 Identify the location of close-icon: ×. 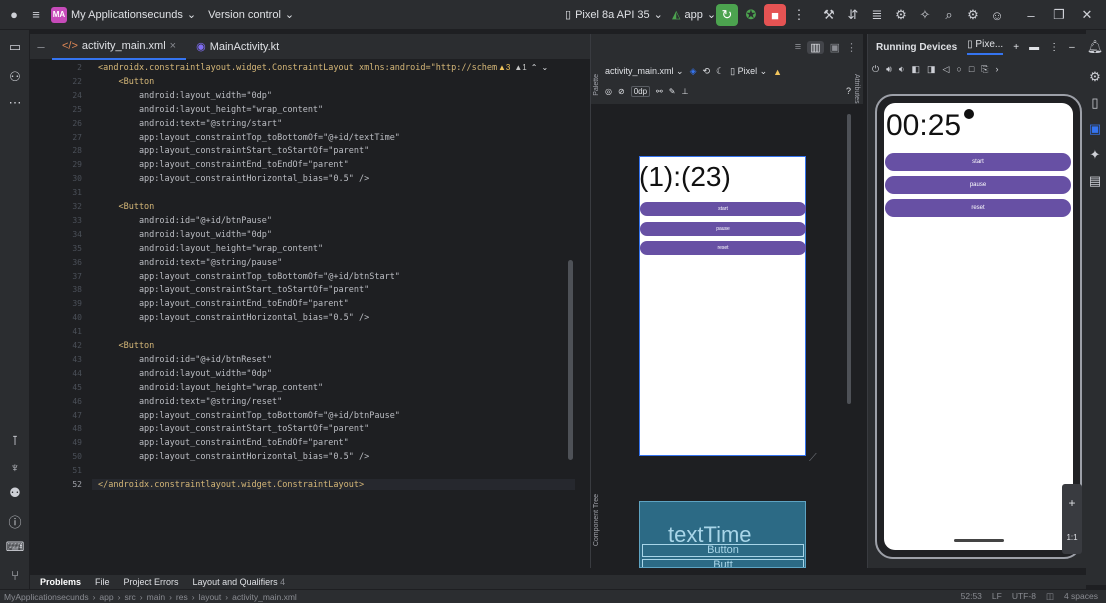
(173, 46).